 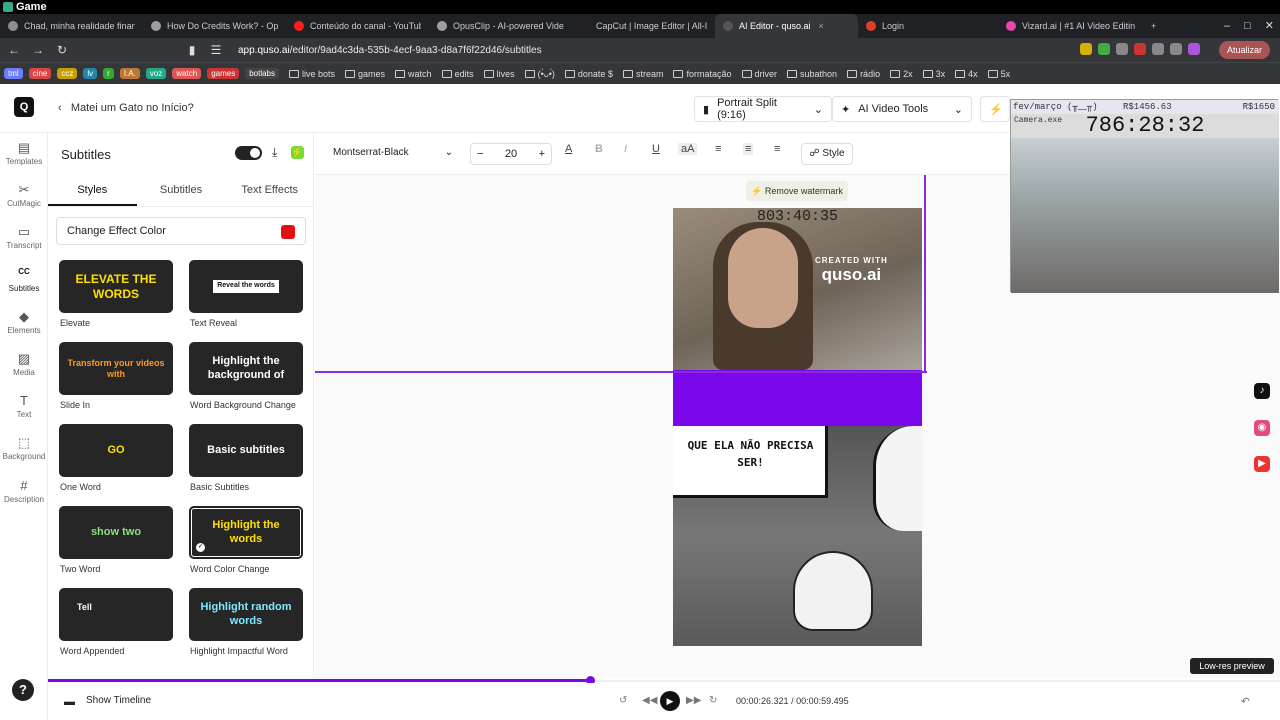 What do you see at coordinates (1262, 464) in the screenshot?
I see `youtube-shorts-icon: ▶` at bounding box center [1262, 464].